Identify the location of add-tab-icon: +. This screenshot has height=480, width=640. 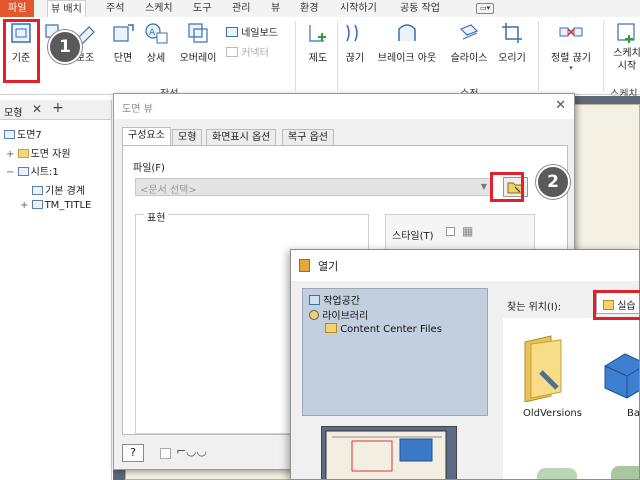
(58, 108).